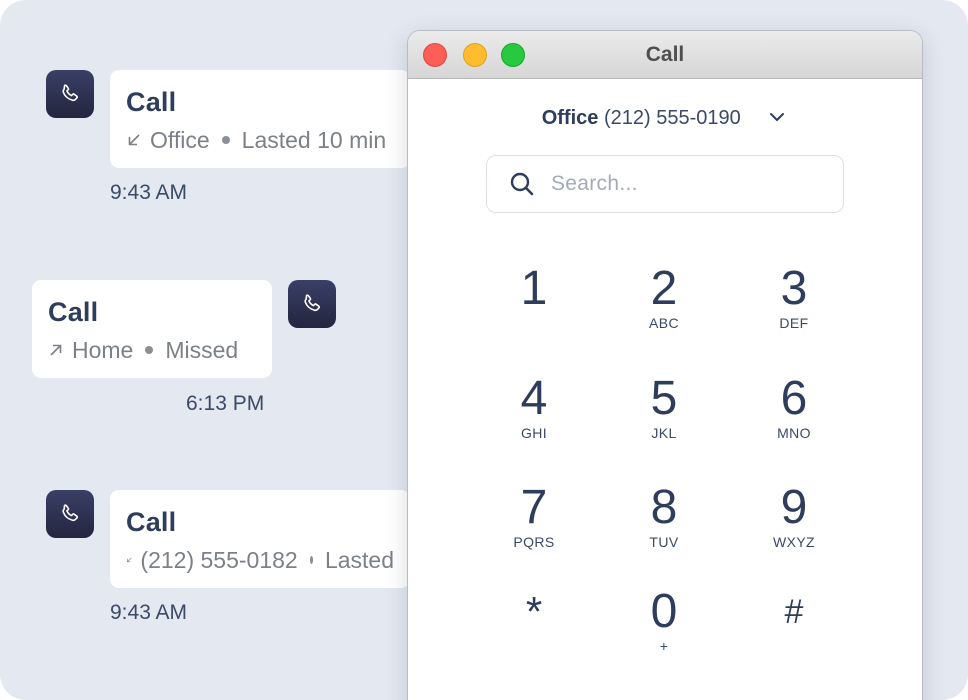 The image size is (968, 700). I want to click on chevron-down-icon, so click(777, 117).